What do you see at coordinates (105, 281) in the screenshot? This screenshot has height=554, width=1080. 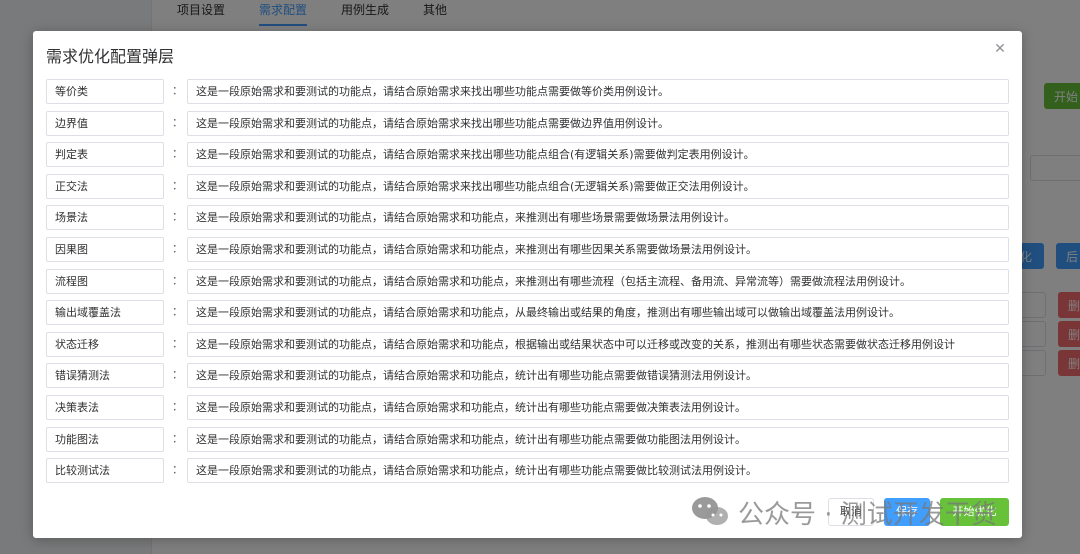 I see `method-label: 流程图` at bounding box center [105, 281].